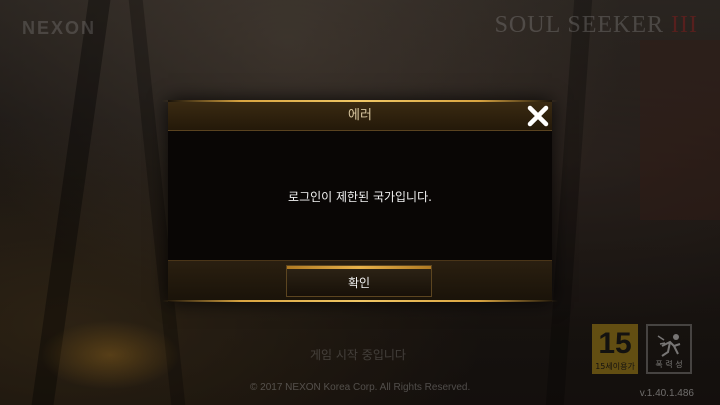 The image size is (720, 405). Describe the element at coordinates (360, 197) in the screenshot. I see `error-message: 로그인이 제한된 국가입니다.` at that location.